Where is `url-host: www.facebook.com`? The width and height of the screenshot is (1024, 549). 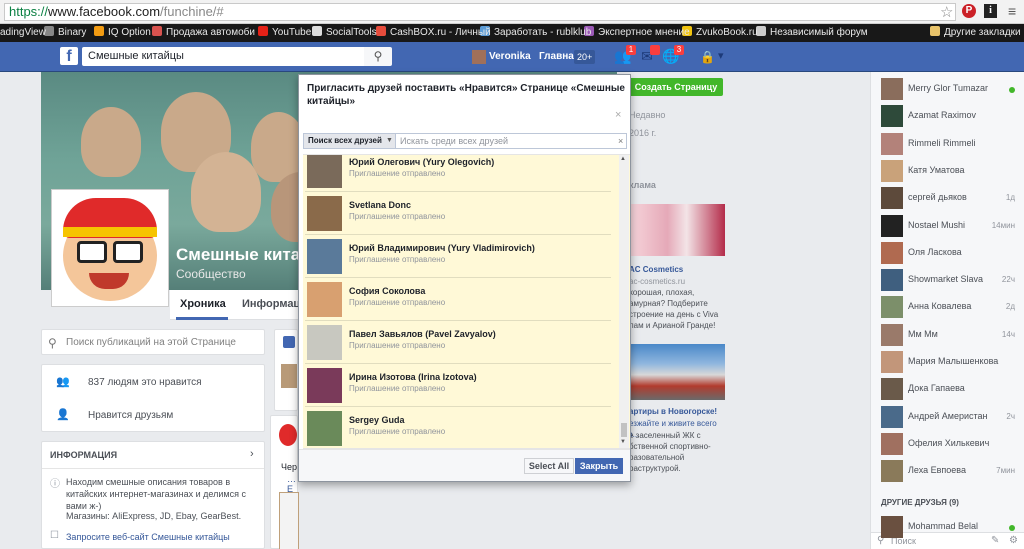 url-host: www.facebook.com is located at coordinates (104, 11).